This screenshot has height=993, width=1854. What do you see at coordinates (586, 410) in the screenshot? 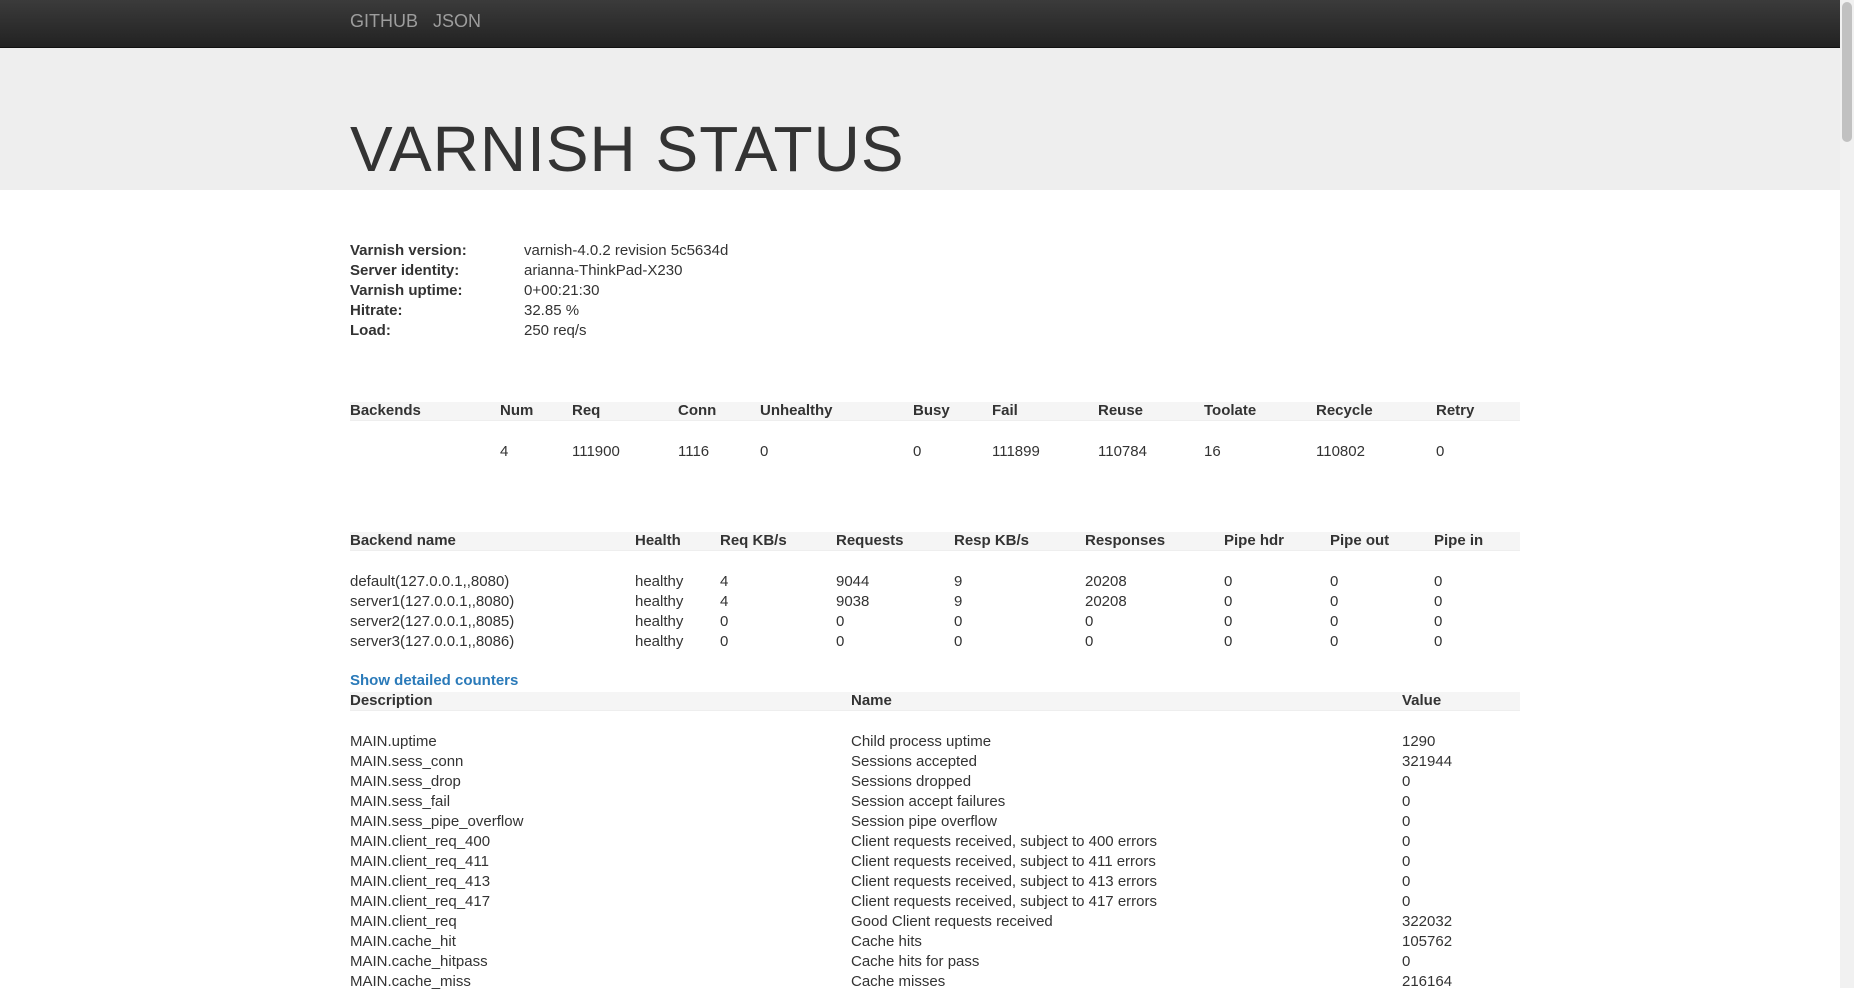
I see `col-header: Req` at bounding box center [586, 410].